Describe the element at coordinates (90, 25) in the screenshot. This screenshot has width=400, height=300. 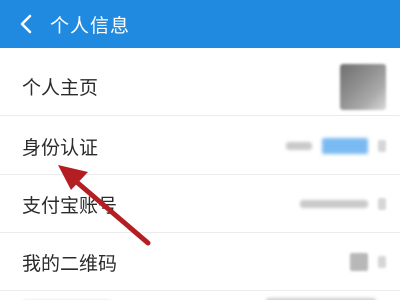
I see `page-title: 个人信息` at that location.